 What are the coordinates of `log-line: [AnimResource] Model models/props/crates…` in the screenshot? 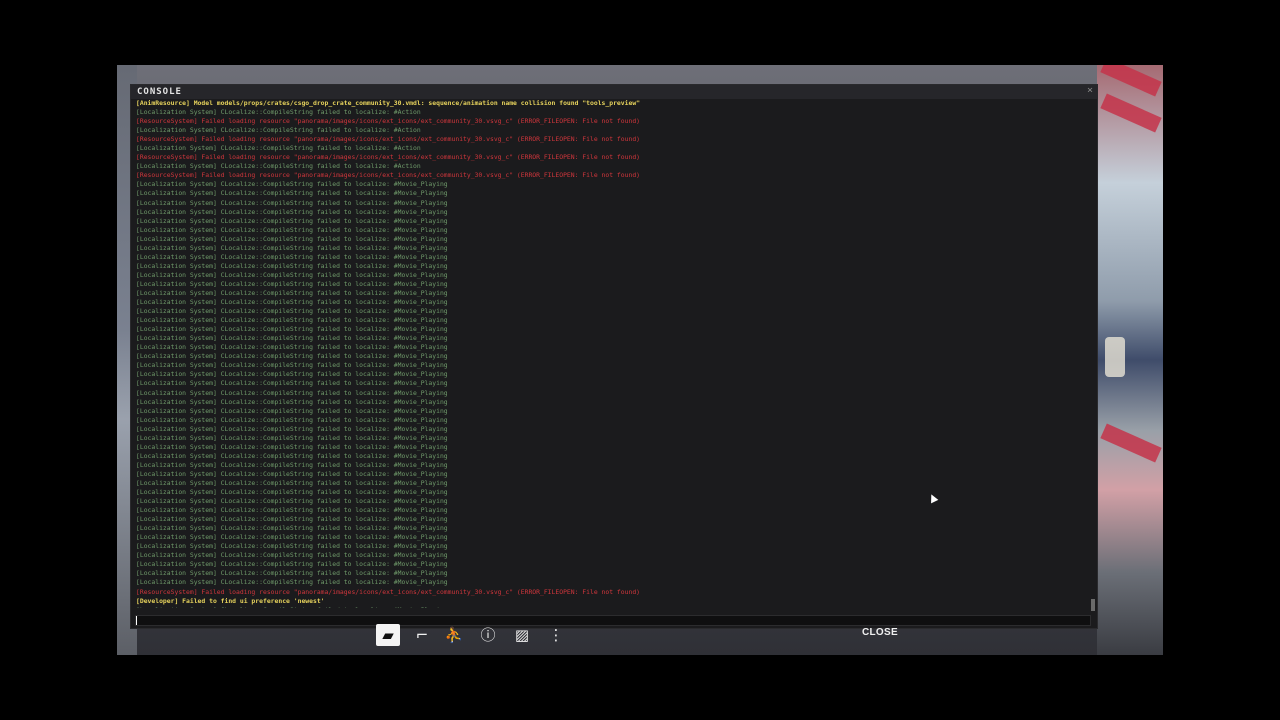 It's located at (388, 103).